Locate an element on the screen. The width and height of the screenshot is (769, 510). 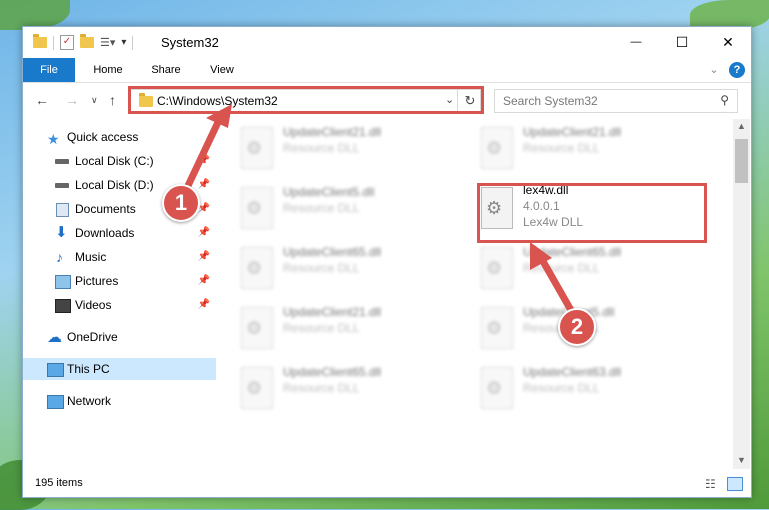
ribbon-tabs: File Home Share View ⌄ ? is located at coordinates (387, 70).